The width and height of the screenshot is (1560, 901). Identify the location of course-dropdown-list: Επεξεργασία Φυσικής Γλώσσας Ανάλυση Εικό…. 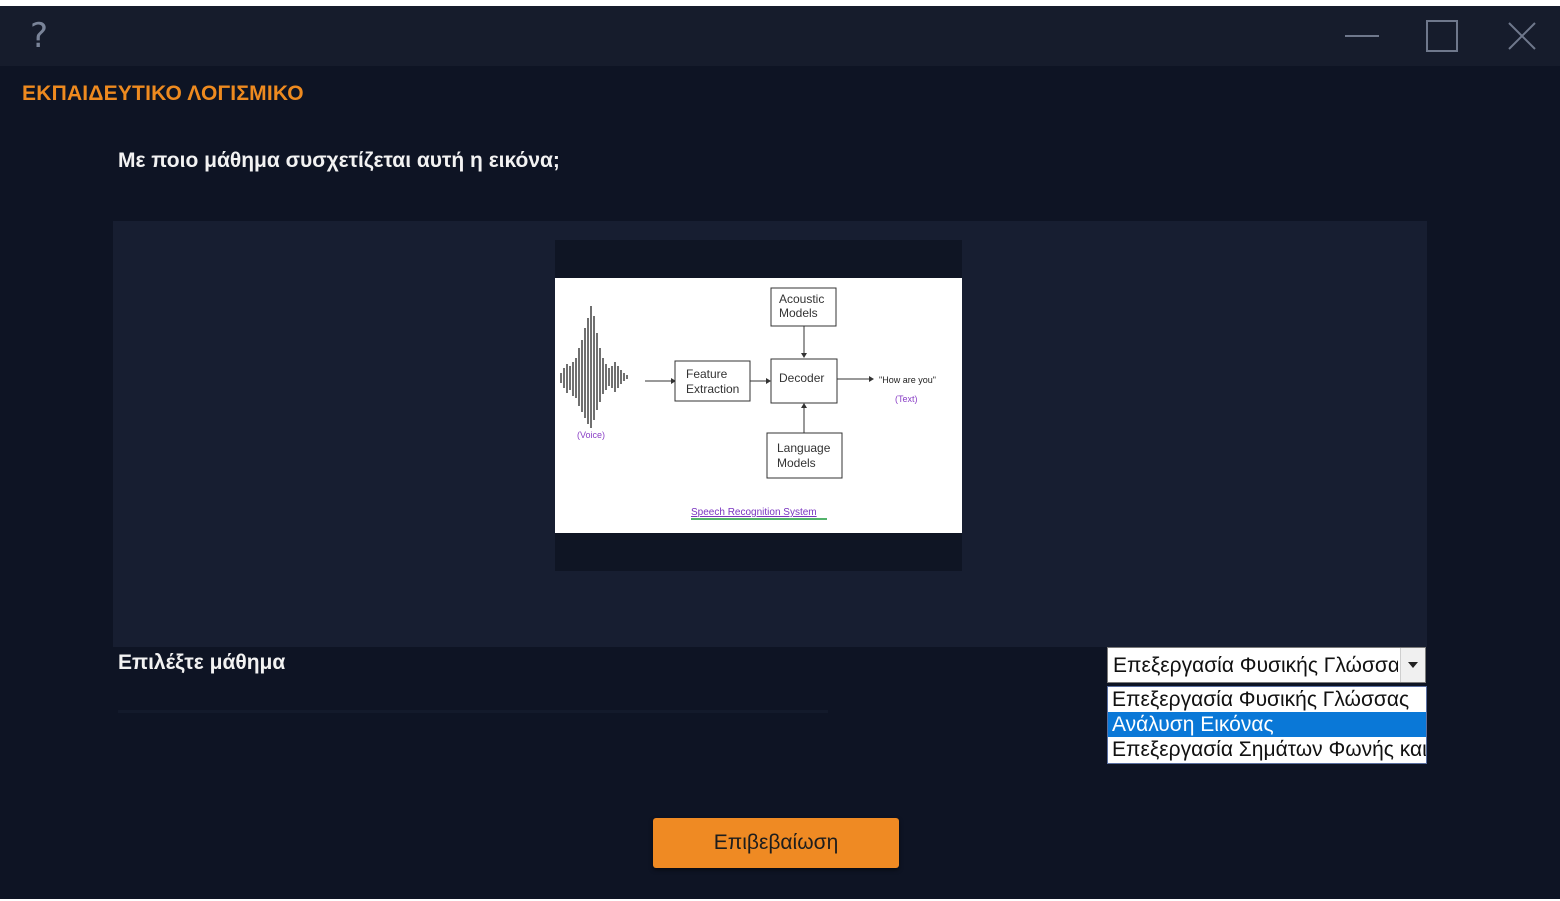
(1267, 725).